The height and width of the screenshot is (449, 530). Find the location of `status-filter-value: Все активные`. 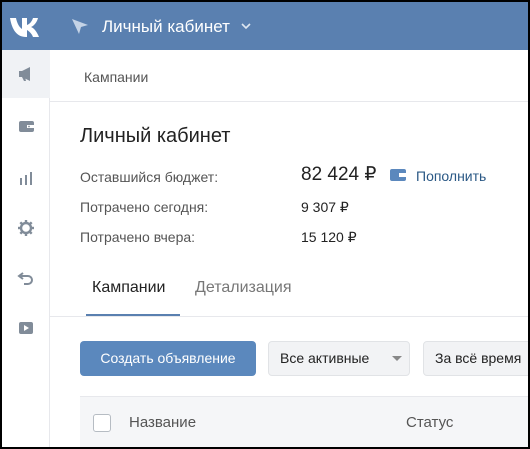

status-filter-value: Все активные is located at coordinates (325, 358).